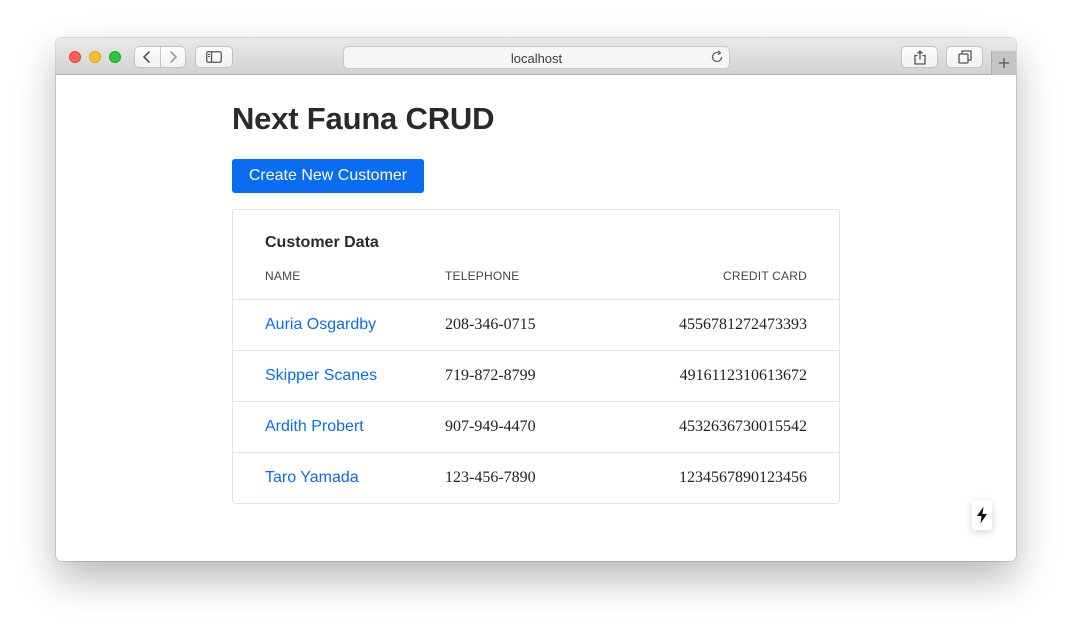  I want to click on column-header-telephone: TELEPHONE, so click(482, 276).